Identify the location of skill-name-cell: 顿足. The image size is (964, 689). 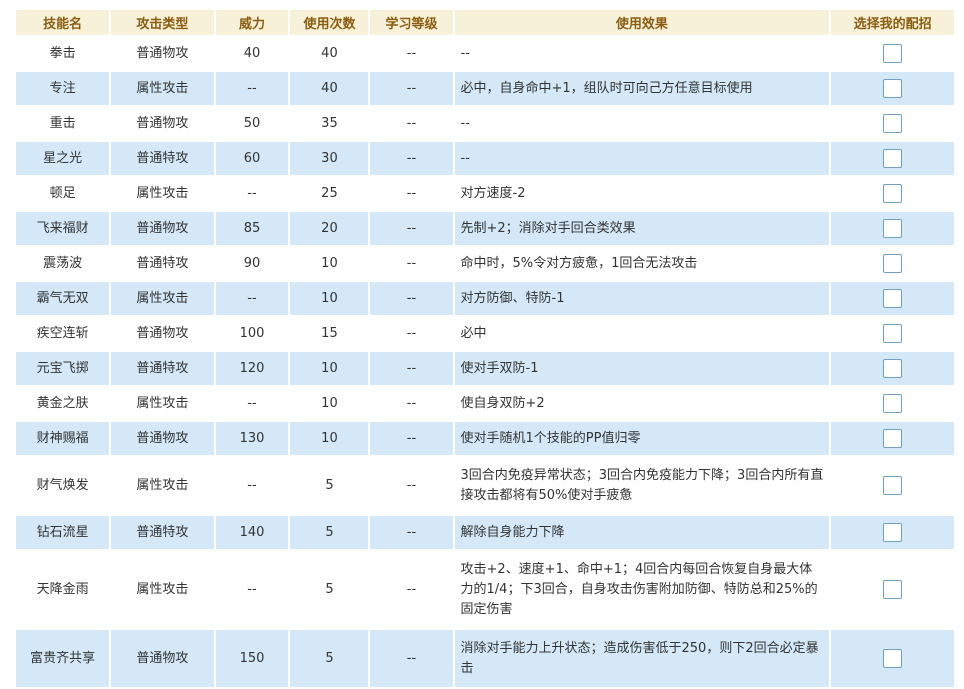
(63, 193).